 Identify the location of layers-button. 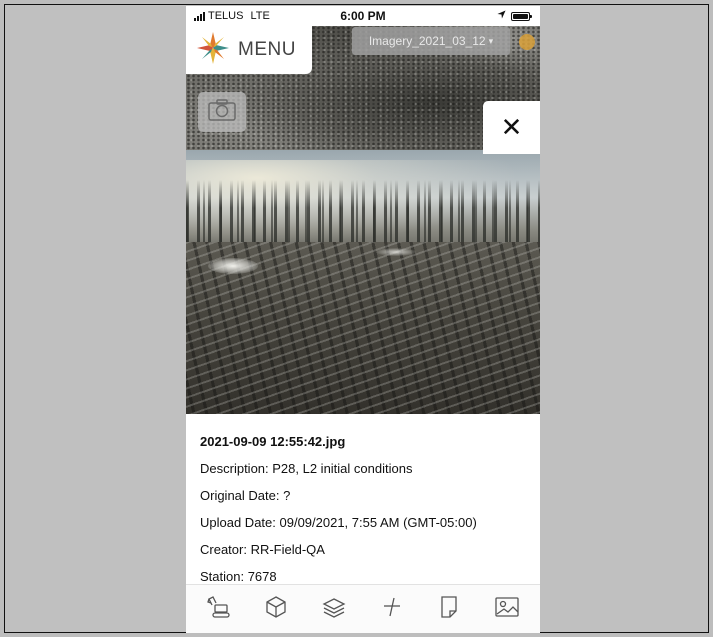
(334, 609).